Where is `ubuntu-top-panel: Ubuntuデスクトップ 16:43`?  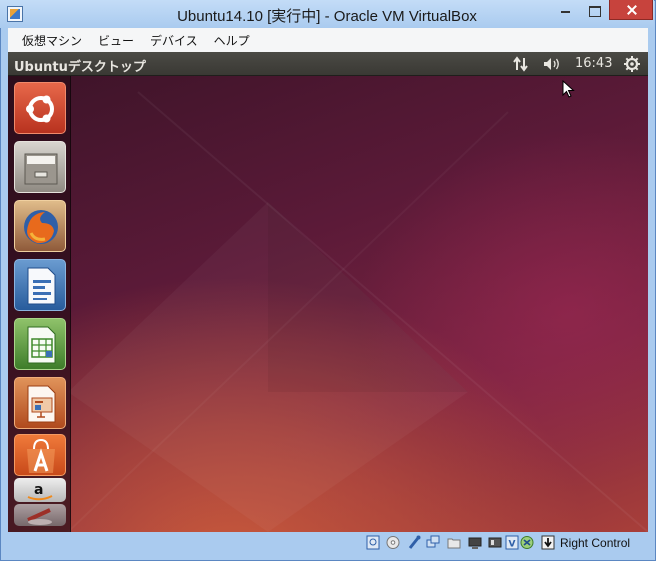 ubuntu-top-panel: Ubuntuデスクトップ 16:43 is located at coordinates (328, 64).